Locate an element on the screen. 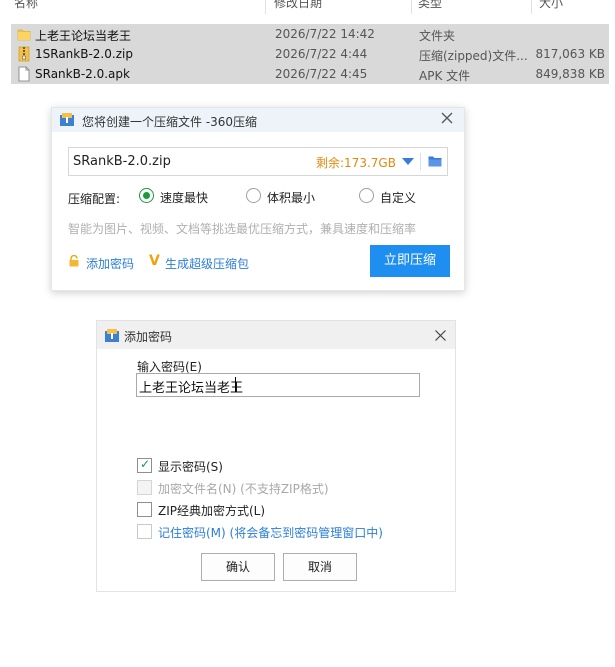  file-name: 上老王论坛当老王 is located at coordinates (83, 36).